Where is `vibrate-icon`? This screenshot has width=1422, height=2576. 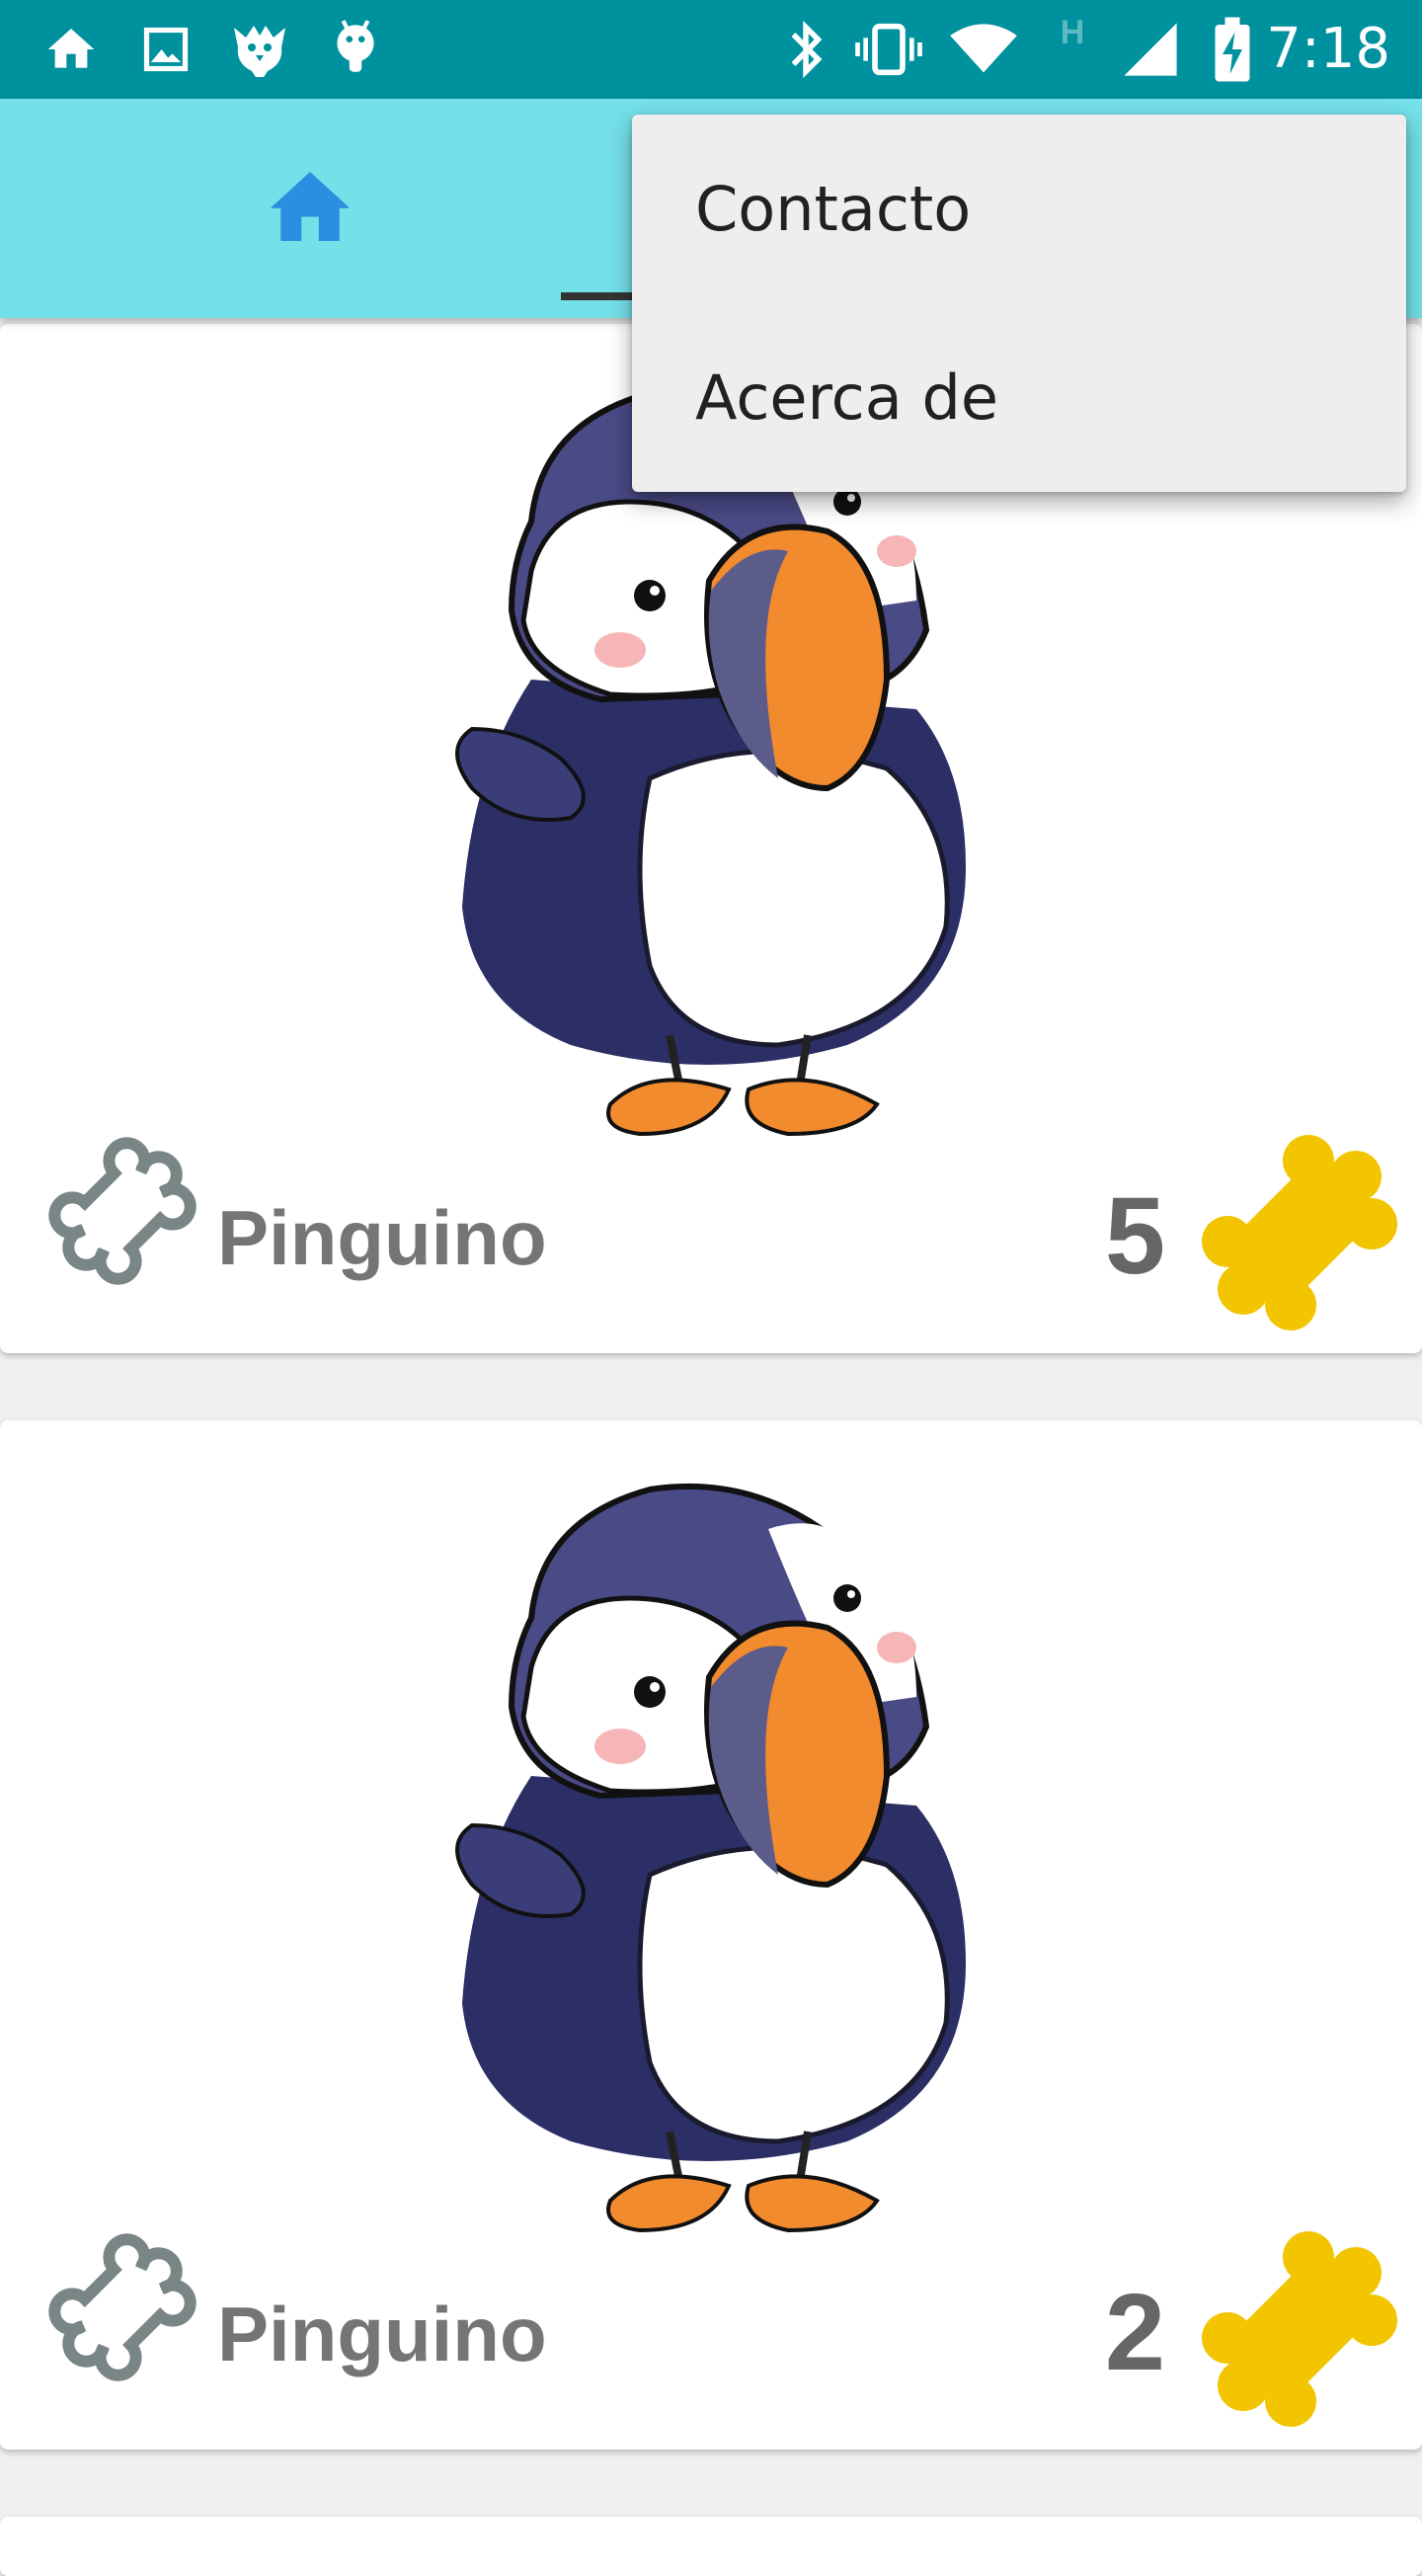 vibrate-icon is located at coordinates (888, 49).